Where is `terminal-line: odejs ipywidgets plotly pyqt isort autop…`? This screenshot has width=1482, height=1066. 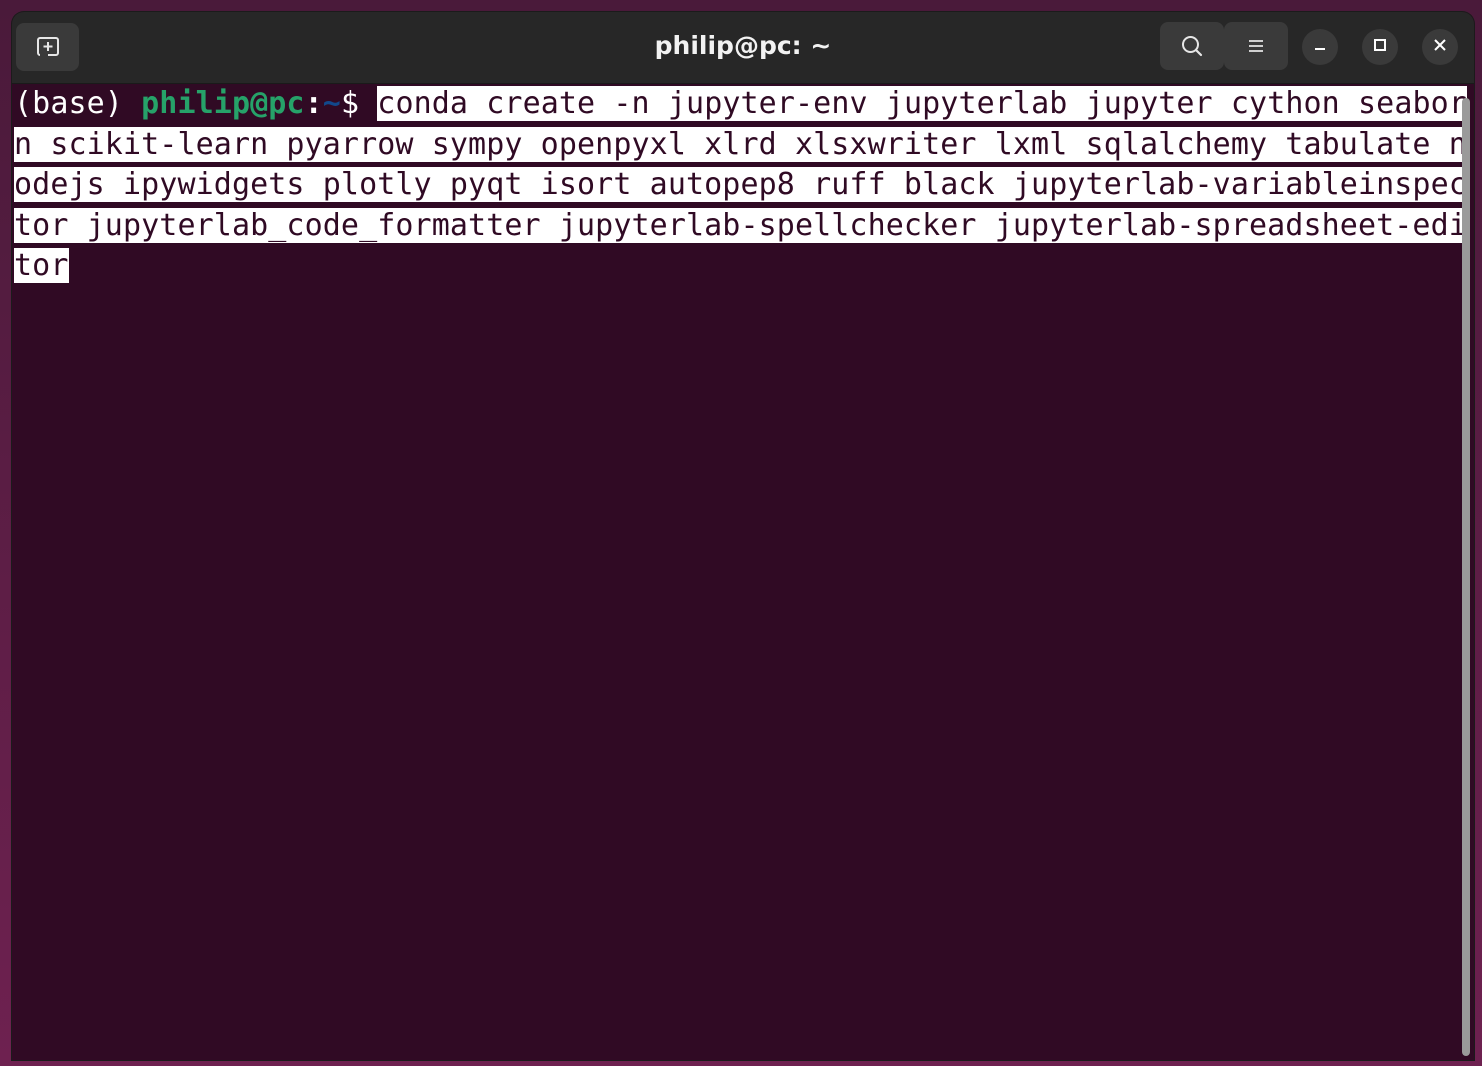
terminal-line: odejs ipywidgets plotly pyqt isort autop… is located at coordinates (740, 185).